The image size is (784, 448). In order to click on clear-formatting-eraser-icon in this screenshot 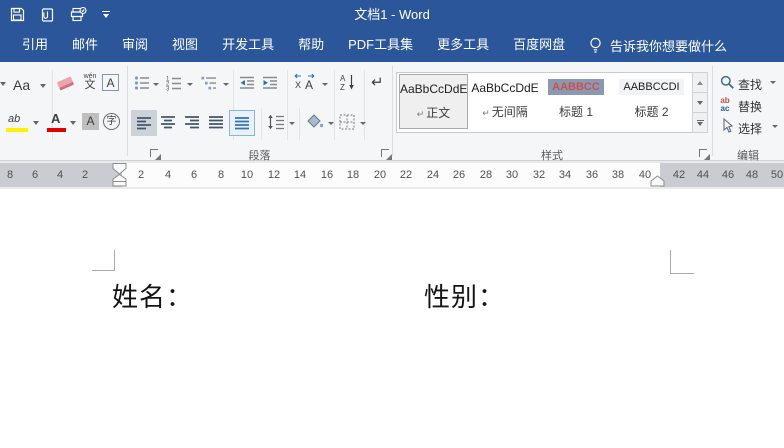, I will do `click(65, 83)`.